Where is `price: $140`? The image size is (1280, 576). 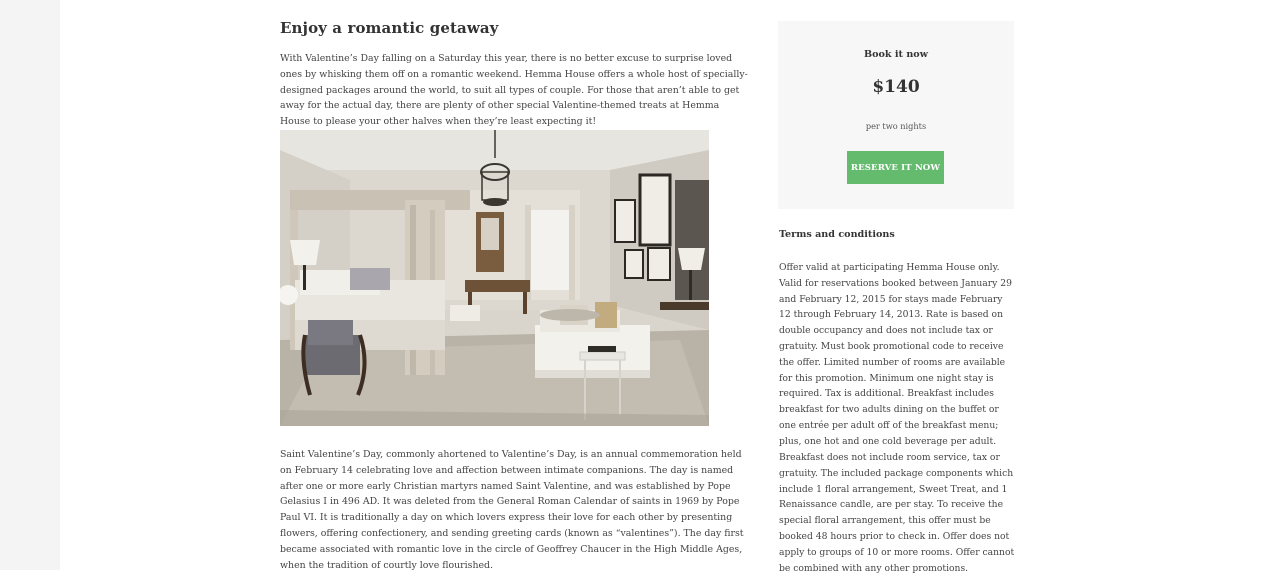
price: $140 is located at coordinates (896, 87).